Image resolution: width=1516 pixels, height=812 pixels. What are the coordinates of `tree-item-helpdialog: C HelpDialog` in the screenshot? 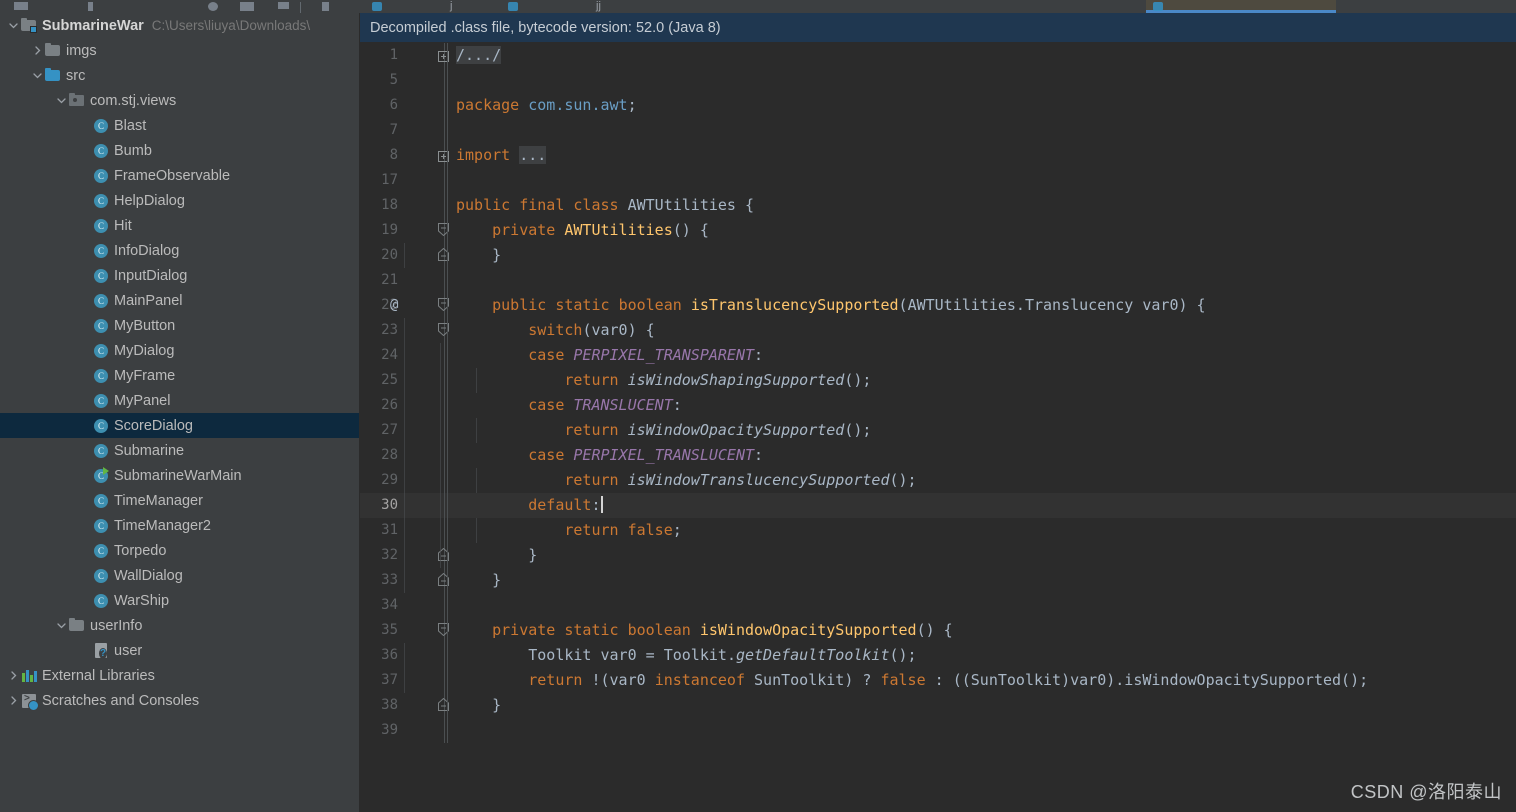 It's located at (180, 200).